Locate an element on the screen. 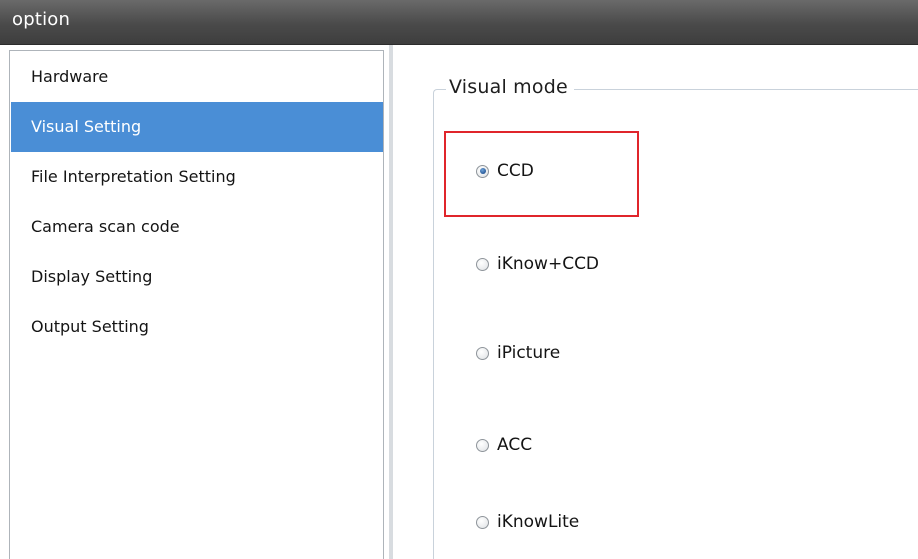 The image size is (918, 559). title-bar: option is located at coordinates (459, 22).